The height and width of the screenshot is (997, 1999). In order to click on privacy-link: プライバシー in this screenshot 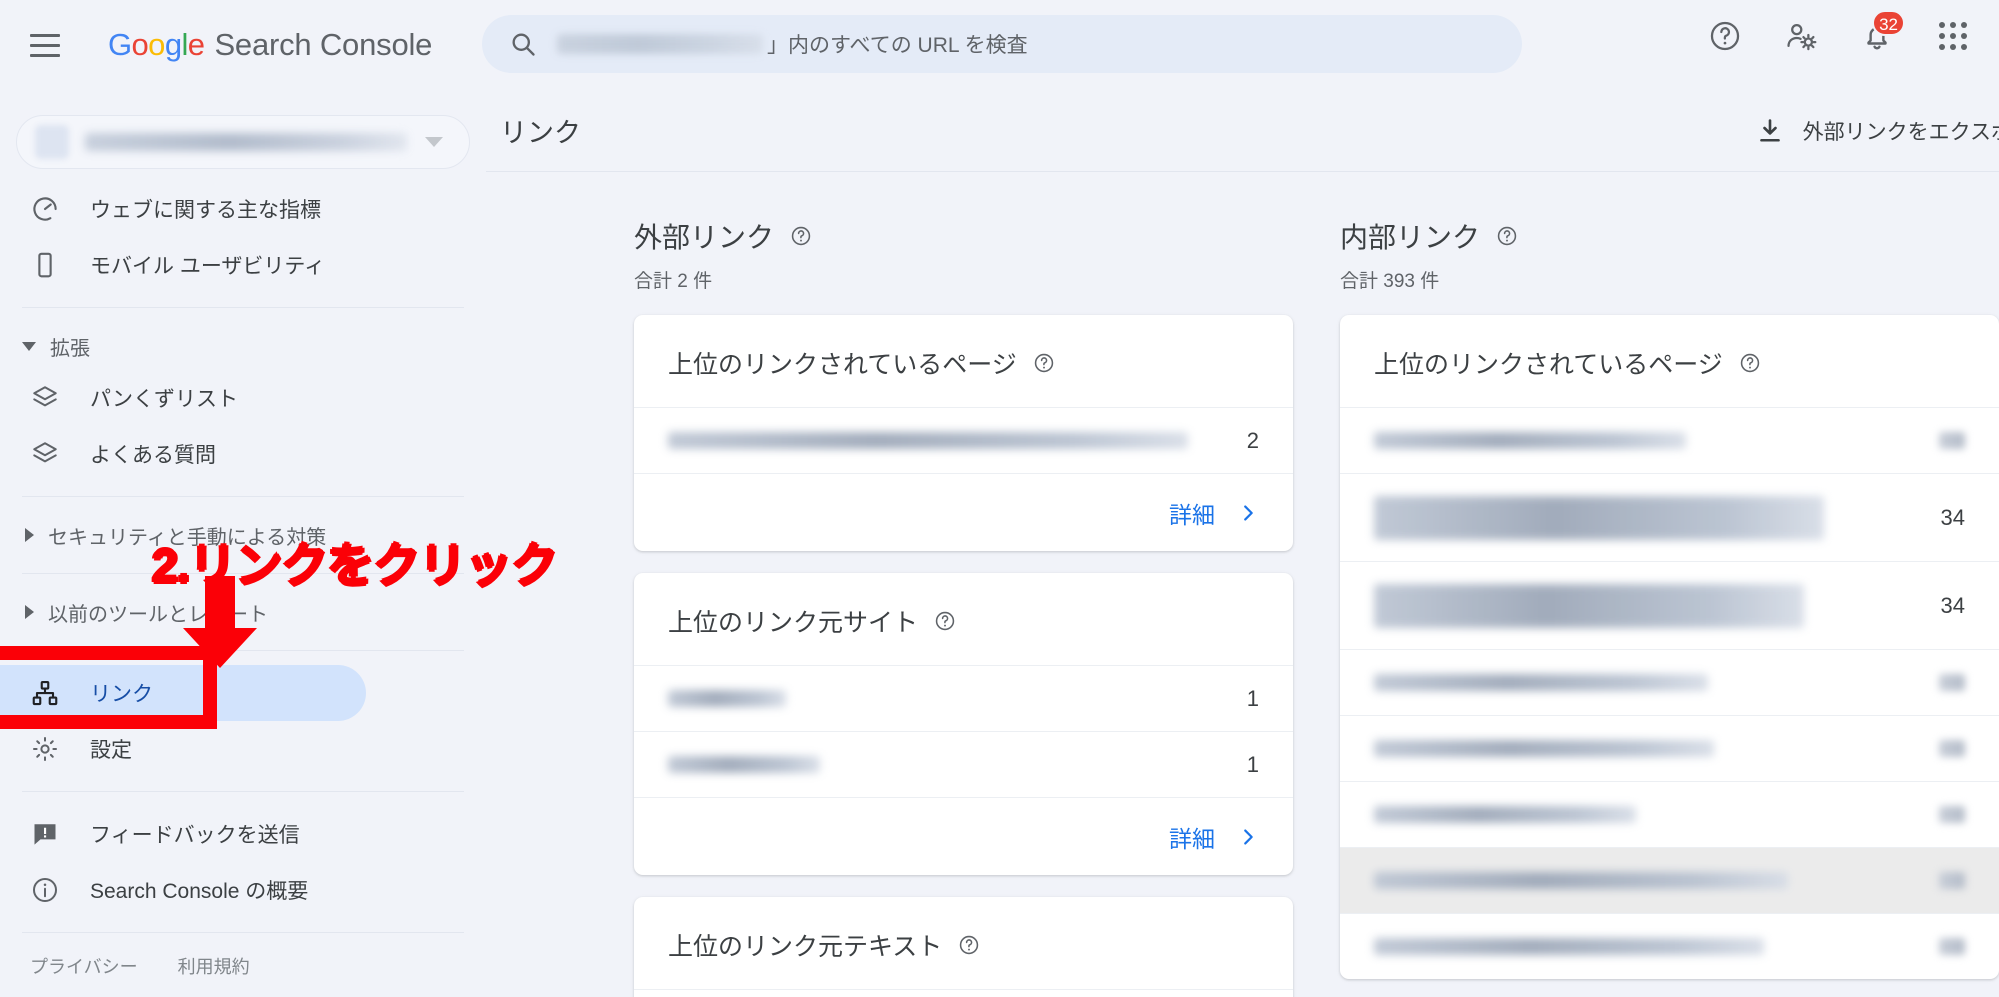, I will do `click(84, 966)`.